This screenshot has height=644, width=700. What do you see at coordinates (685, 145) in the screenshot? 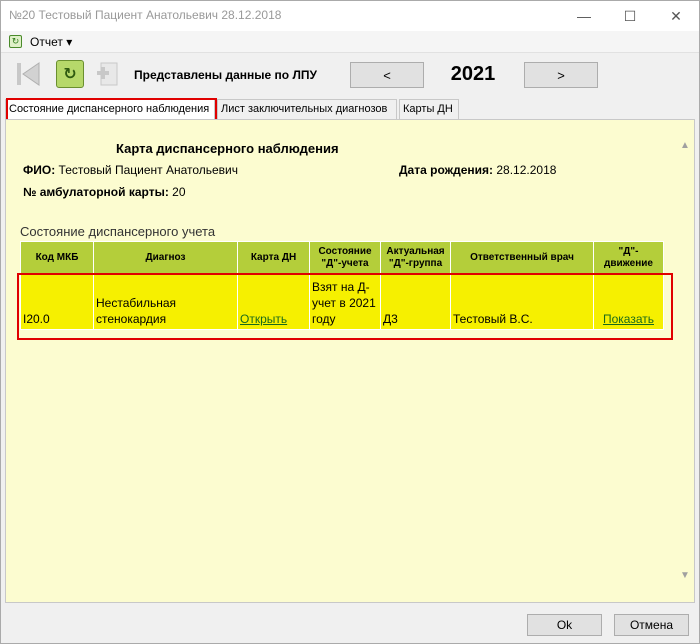
I see `scroll-up-icon: ▲` at bounding box center [685, 145].